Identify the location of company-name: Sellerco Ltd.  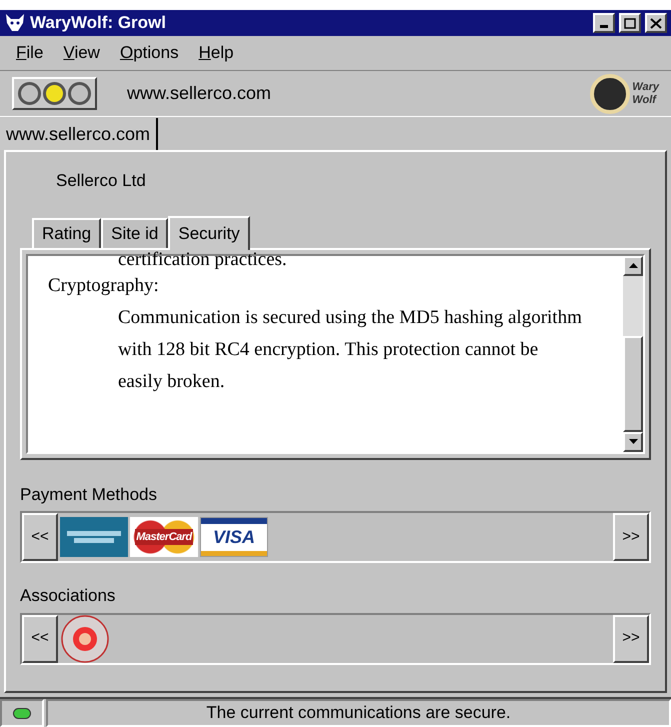
(101, 181).